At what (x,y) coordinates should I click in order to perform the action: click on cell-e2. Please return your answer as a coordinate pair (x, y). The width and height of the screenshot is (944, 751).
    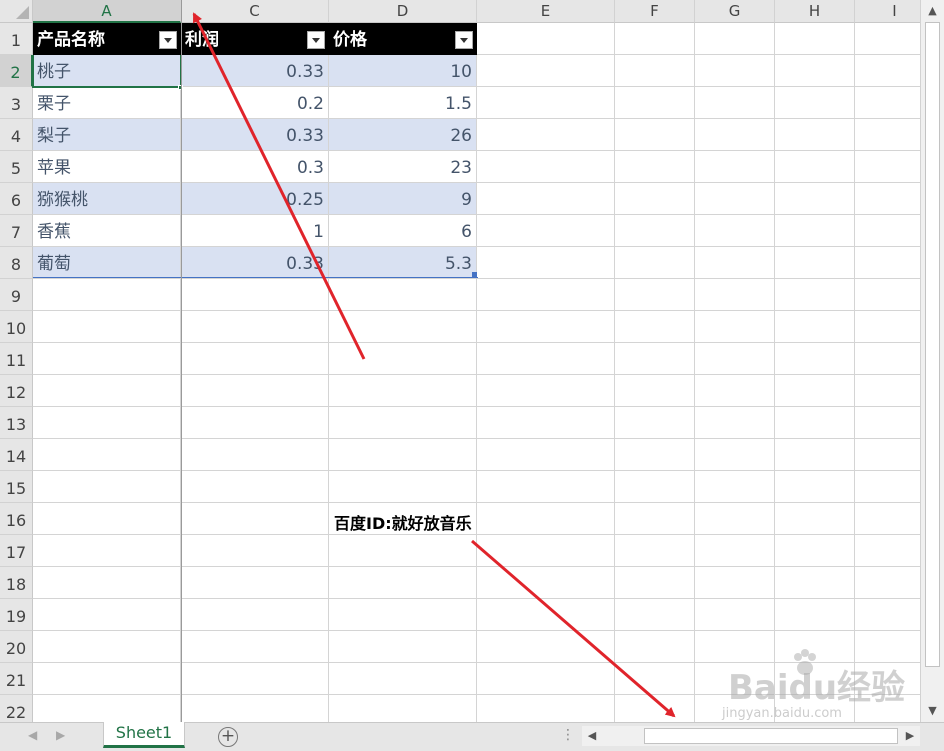
    Looking at the image, I should click on (546, 71).